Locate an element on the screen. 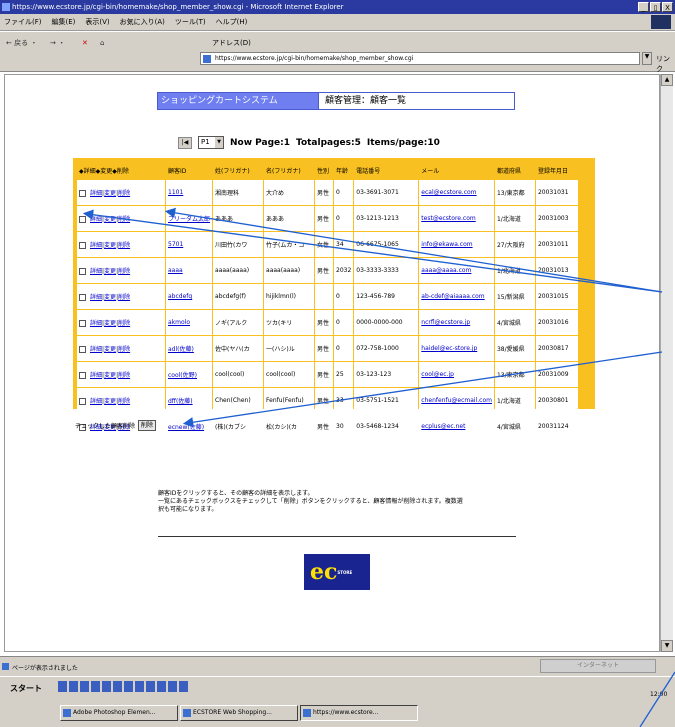  arrow-to-bulk-delete is located at coordinates (422, 389).